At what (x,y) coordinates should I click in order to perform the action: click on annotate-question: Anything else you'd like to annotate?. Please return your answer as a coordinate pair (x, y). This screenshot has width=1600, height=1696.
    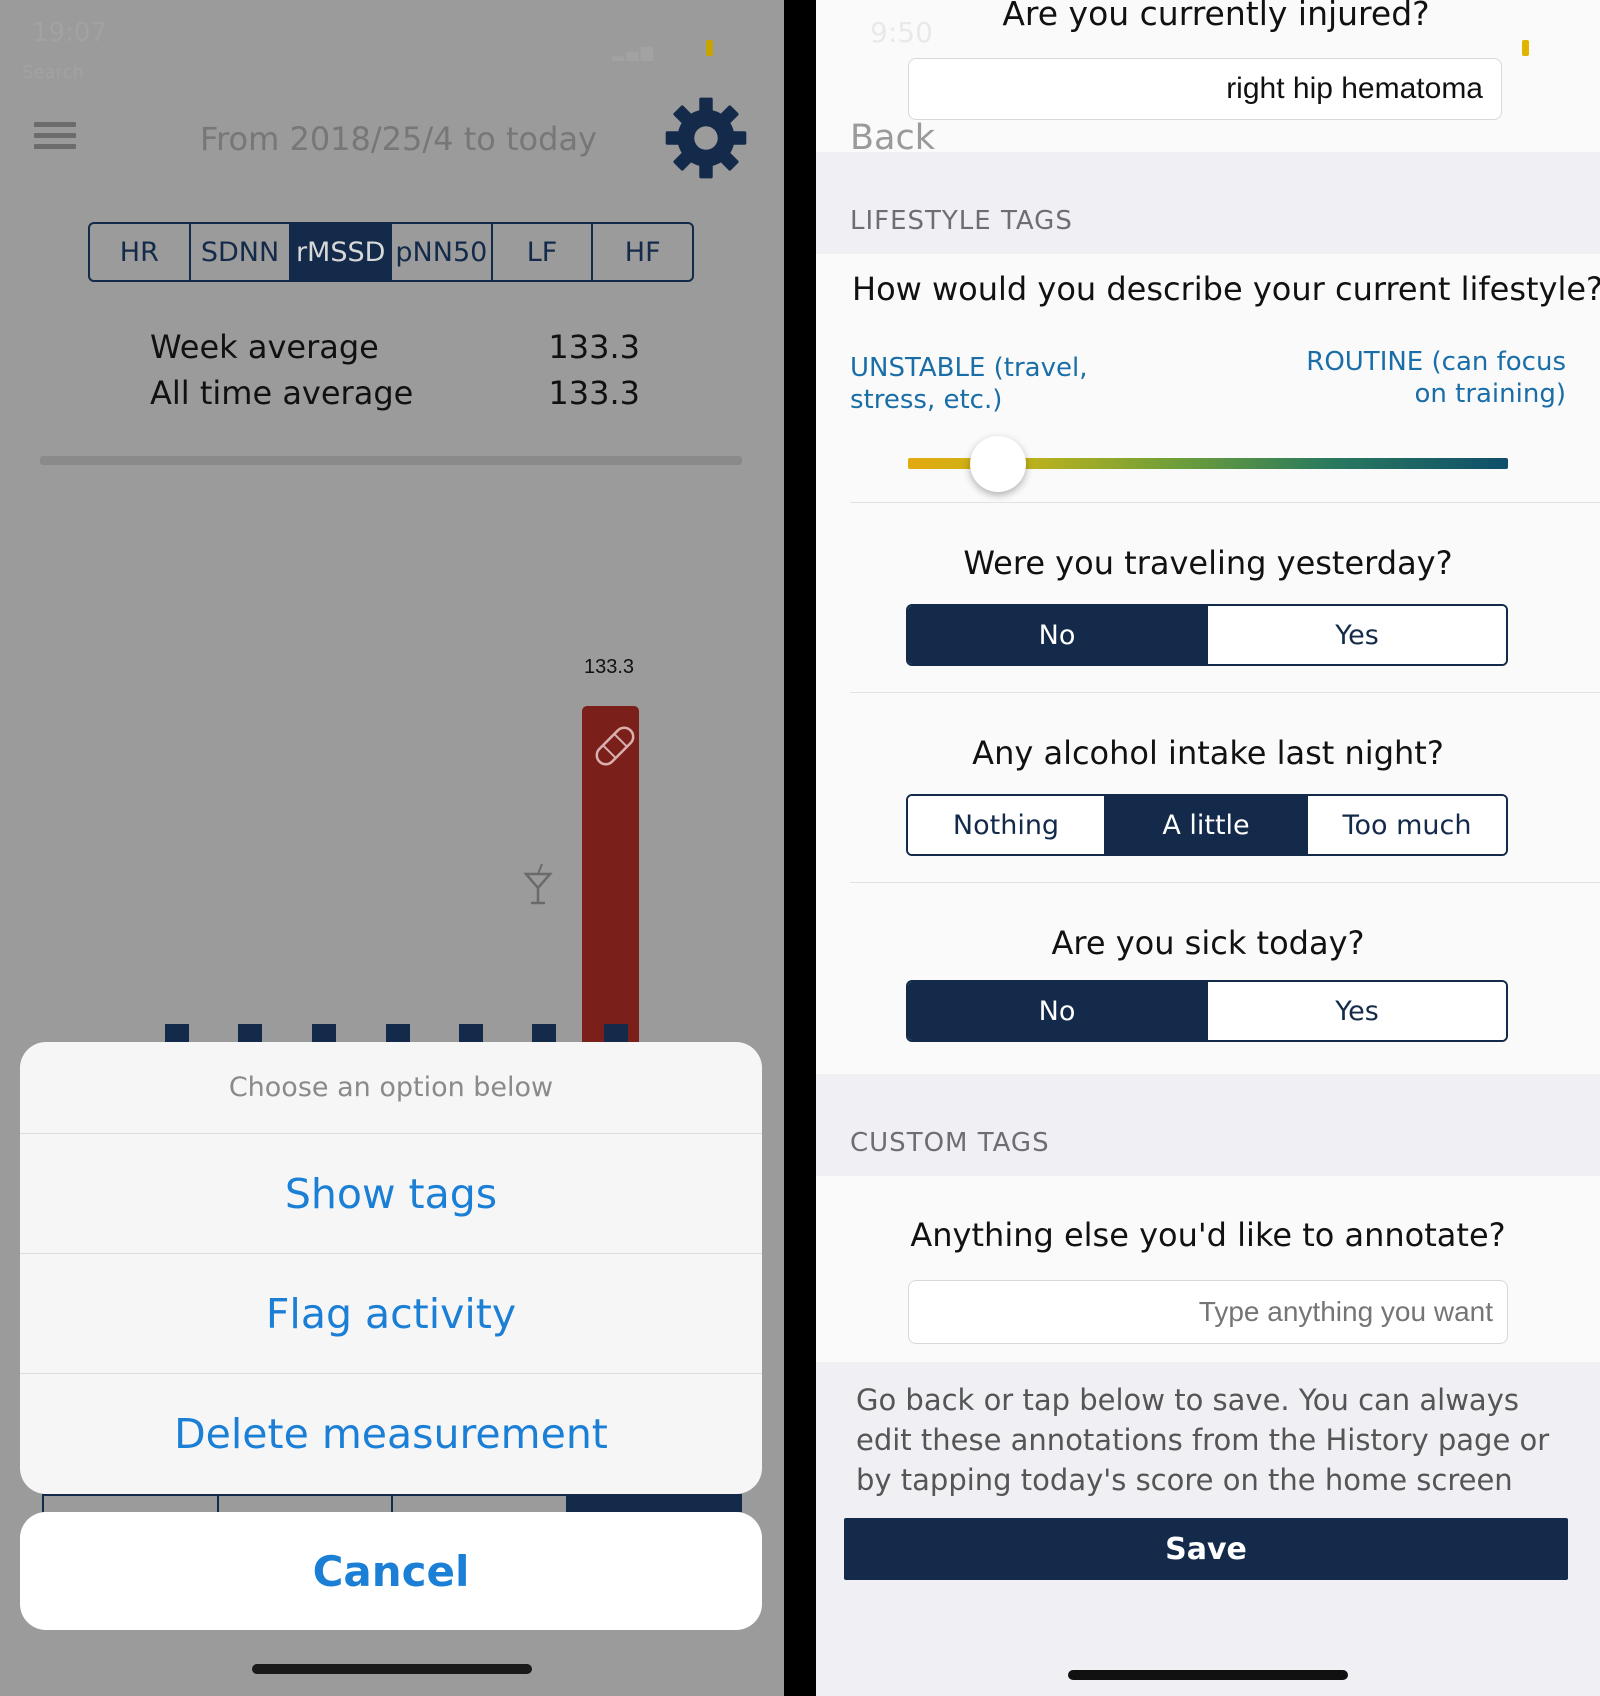
    Looking at the image, I should click on (1208, 1235).